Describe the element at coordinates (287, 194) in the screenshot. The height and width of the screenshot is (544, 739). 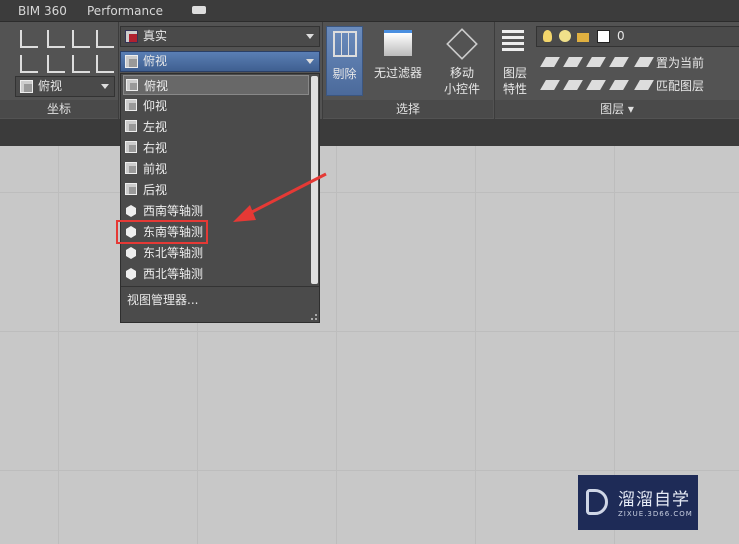
I see `arrow-shaft` at that location.